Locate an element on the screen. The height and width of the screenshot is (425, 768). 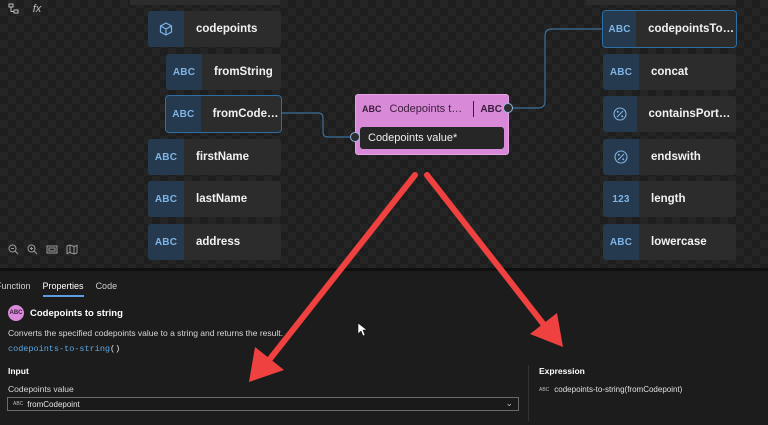
function-signature: codepoints-to-string() is located at coordinates (64, 349).